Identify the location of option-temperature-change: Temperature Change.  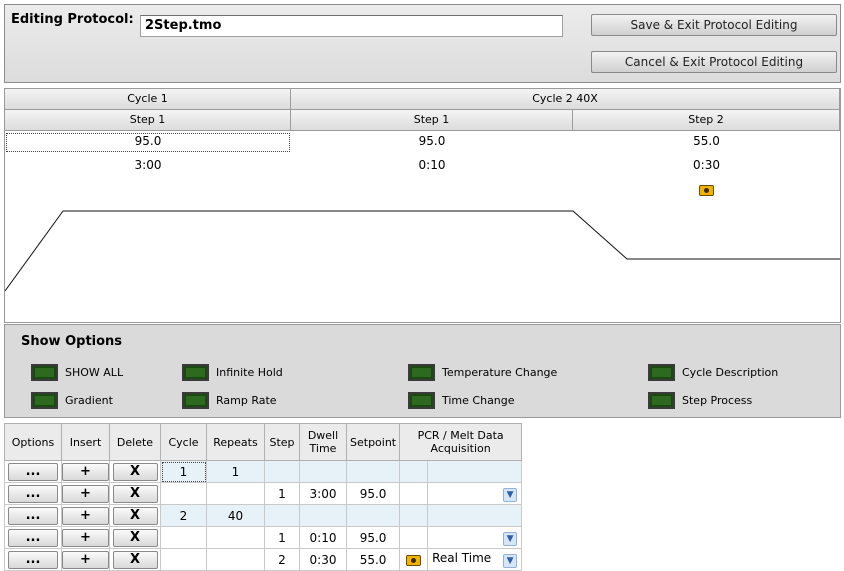
(482, 372).